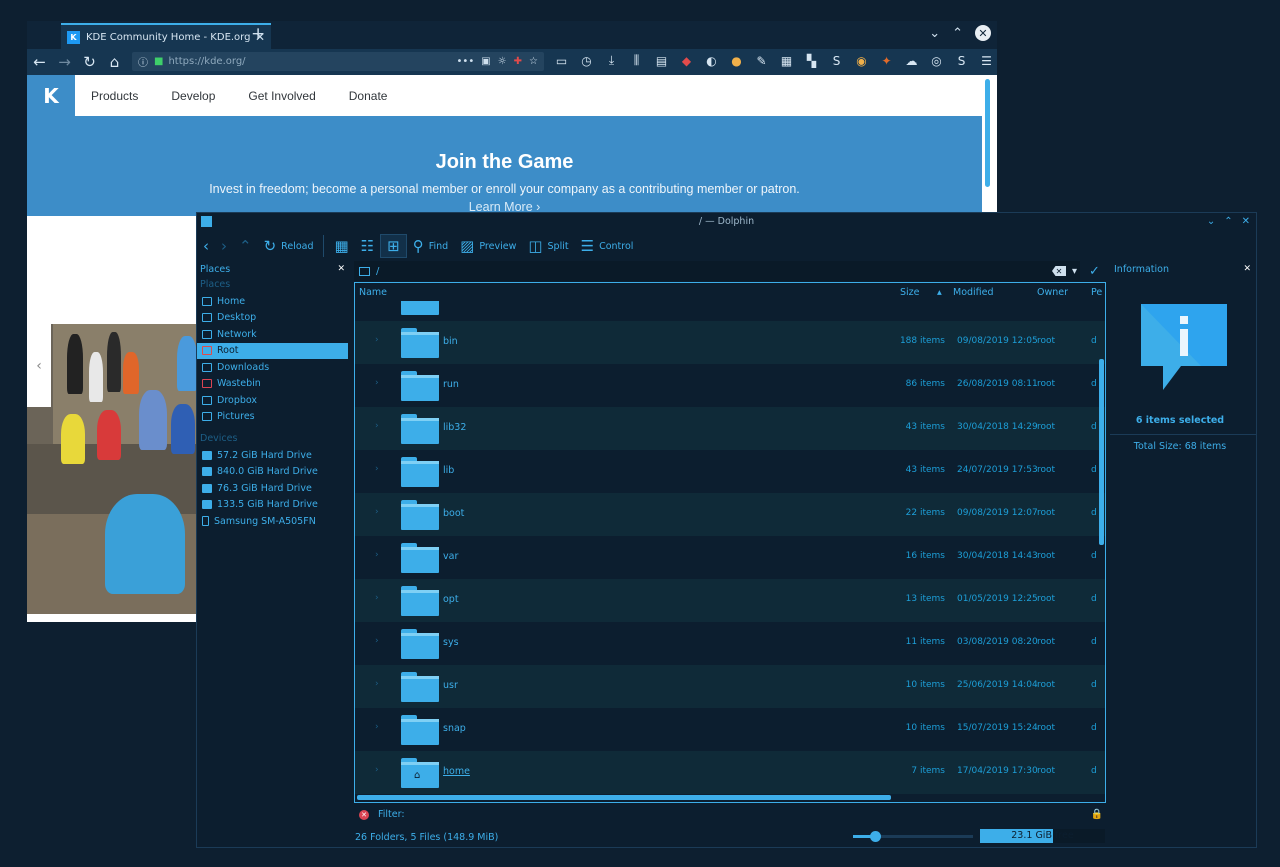  What do you see at coordinates (1052, 292) in the screenshot?
I see `column-owner: Owner` at bounding box center [1052, 292].